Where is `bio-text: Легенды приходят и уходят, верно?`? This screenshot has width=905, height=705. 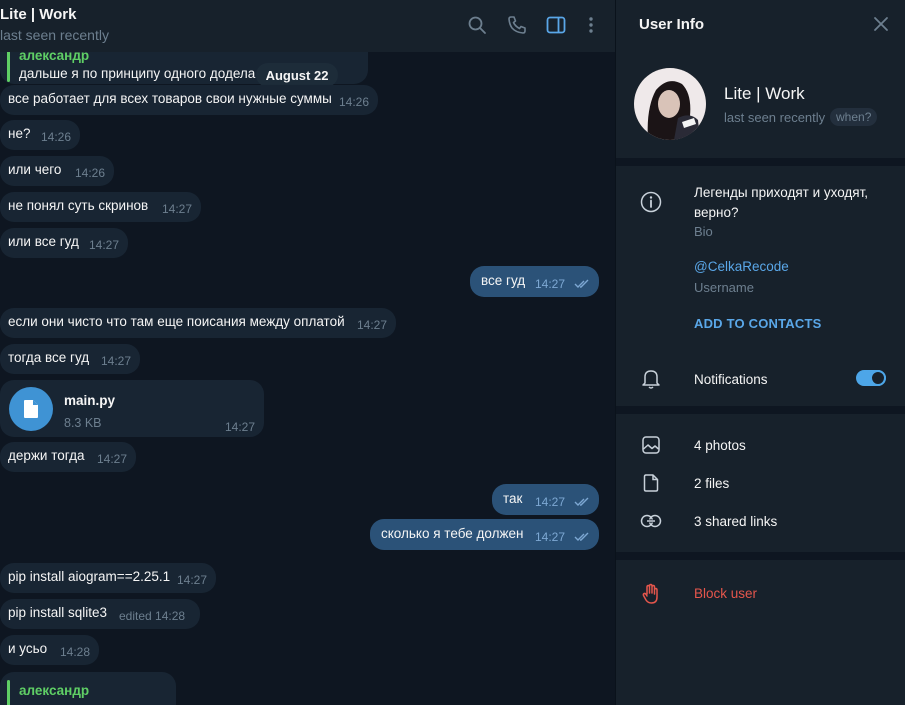 bio-text: Легенды приходят и уходят, верно? is located at coordinates (781, 202).